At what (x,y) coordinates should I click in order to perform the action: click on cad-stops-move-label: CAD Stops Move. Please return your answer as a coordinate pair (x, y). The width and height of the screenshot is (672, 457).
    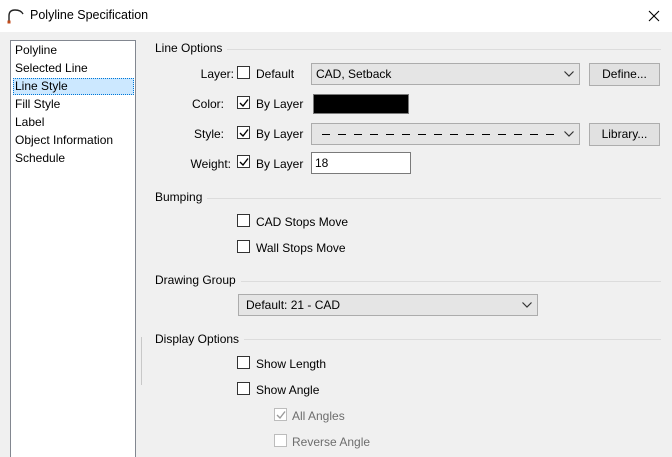
    Looking at the image, I should click on (302, 222).